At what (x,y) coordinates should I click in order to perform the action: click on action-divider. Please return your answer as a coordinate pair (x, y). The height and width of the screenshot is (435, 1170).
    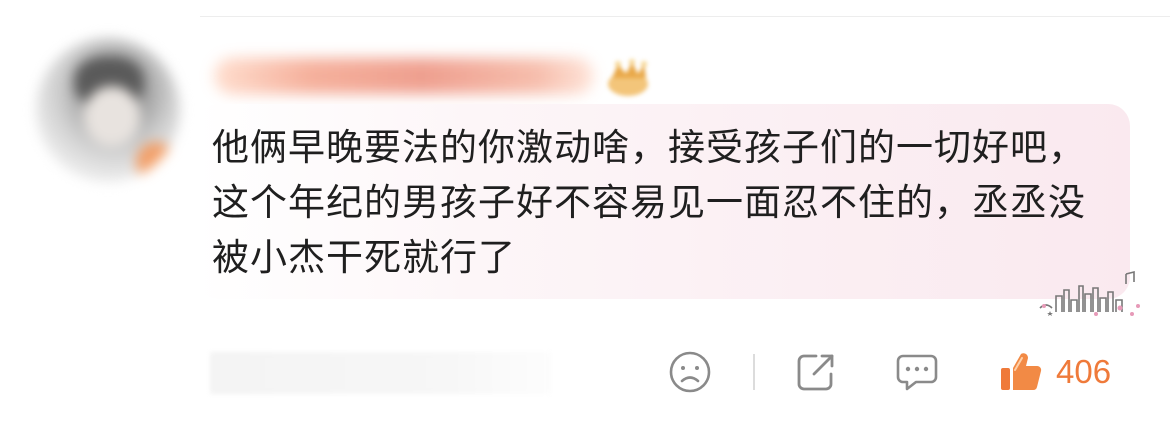
    Looking at the image, I should click on (754, 372).